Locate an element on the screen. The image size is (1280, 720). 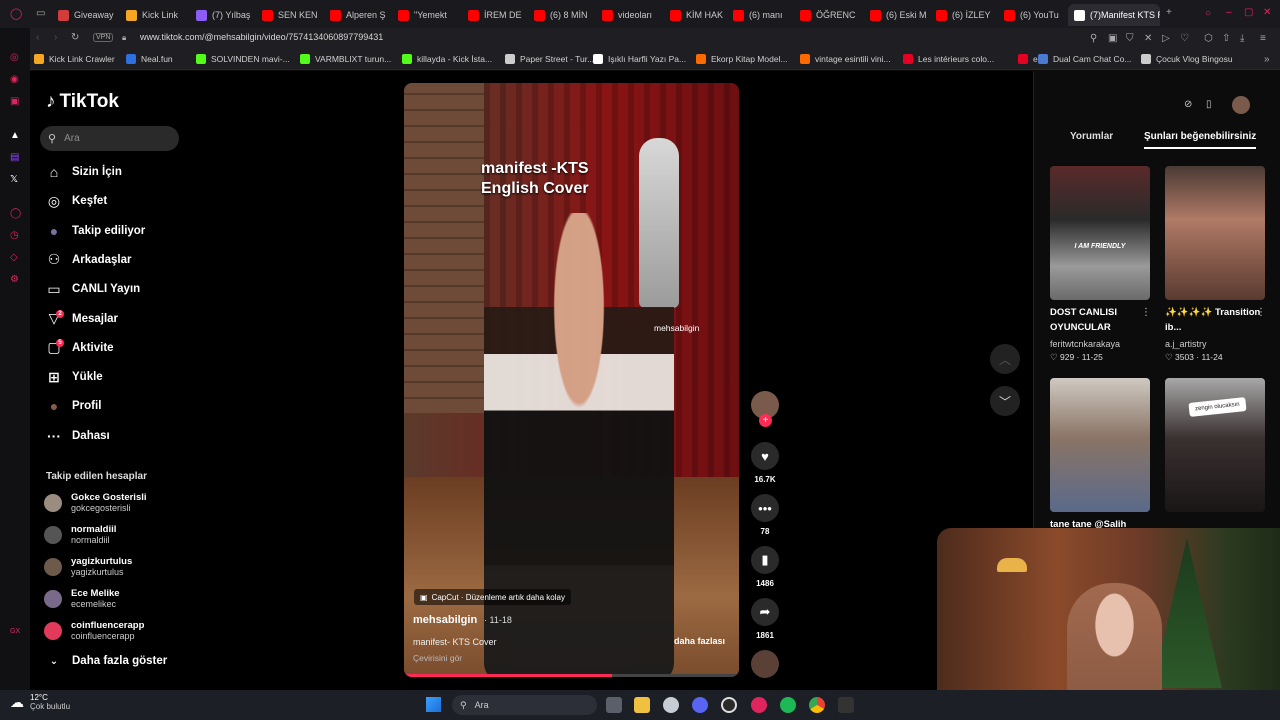
whatsapp-icon: ◉ is located at coordinates (14, 79).